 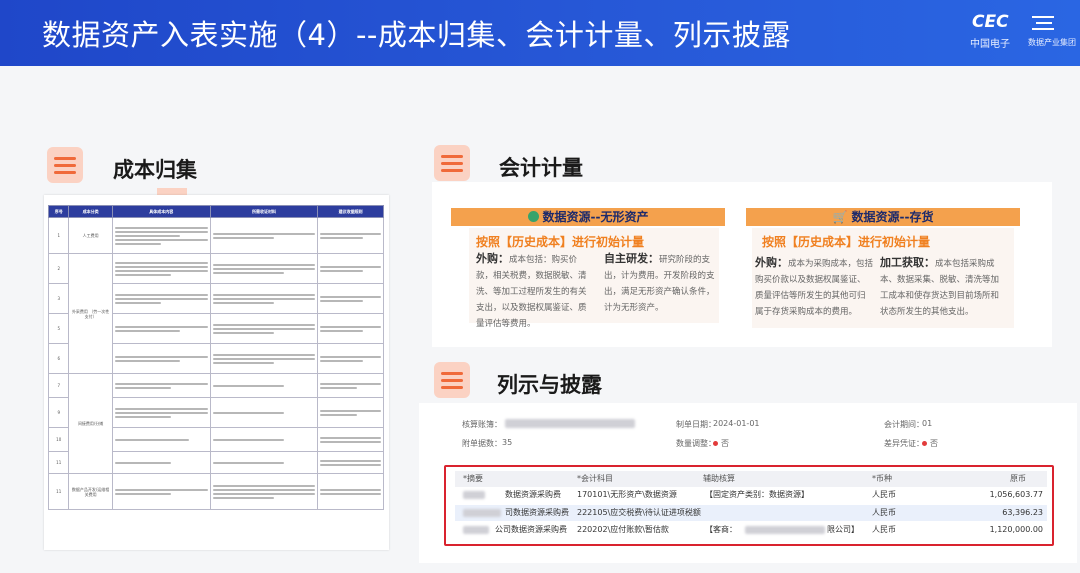 I want to click on attach-label: 附单据数：, so click(x=482, y=443).